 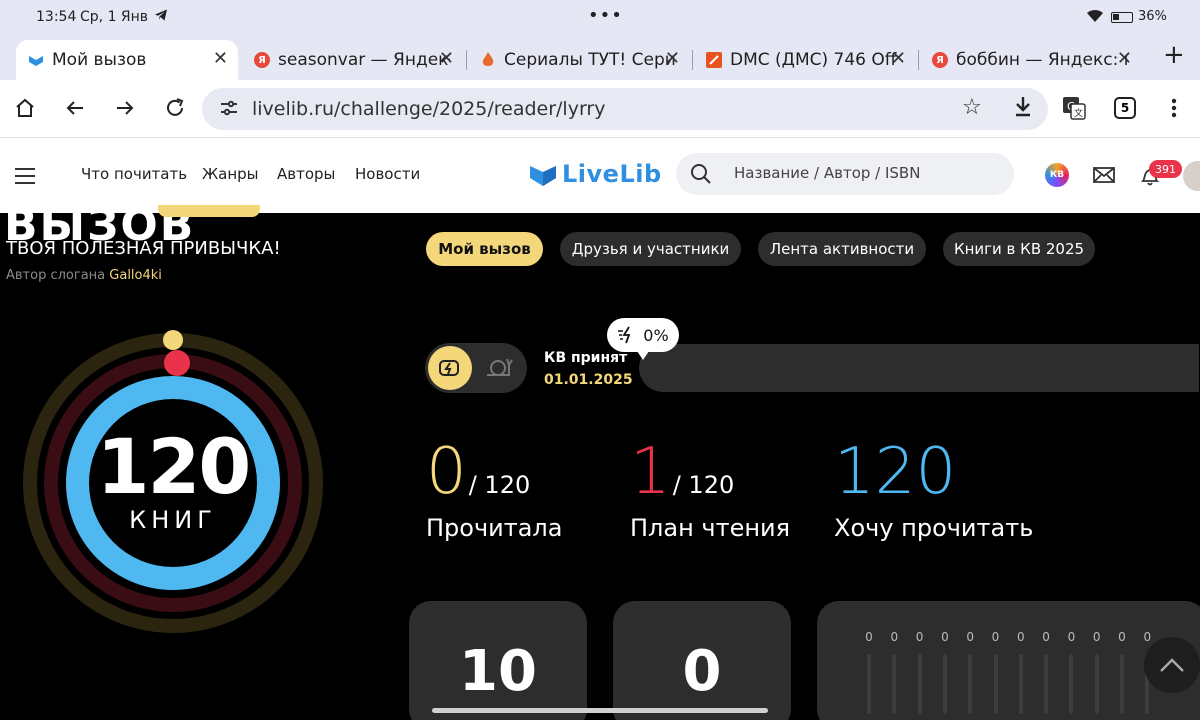 I want to click on download-icon, so click(x=1023, y=109).